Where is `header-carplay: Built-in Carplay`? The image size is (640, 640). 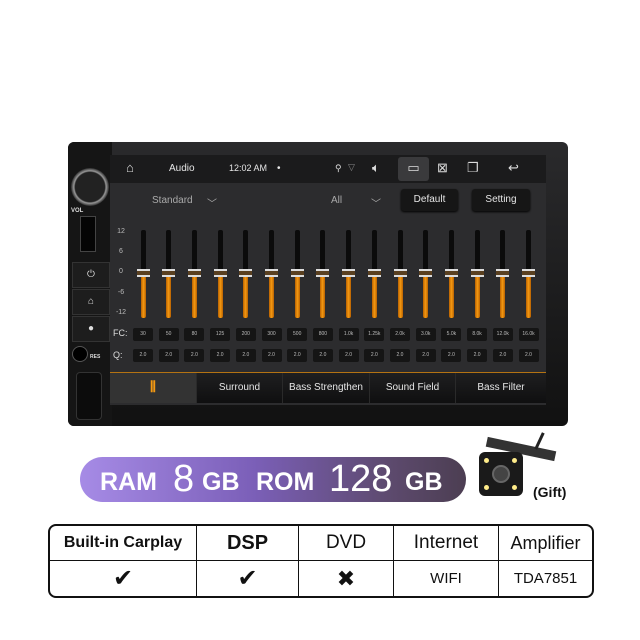 header-carplay: Built-in Carplay is located at coordinates (123, 543).